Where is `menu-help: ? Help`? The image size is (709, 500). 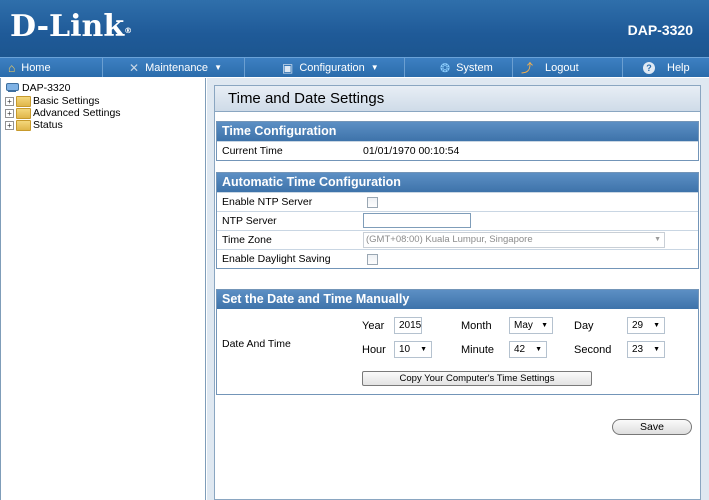 menu-help: ? Help is located at coordinates (666, 67).